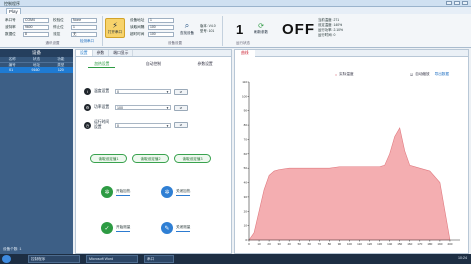 This screenshot has width=471, height=264. I want to click on x-tick-label: 110, so click(359, 244).